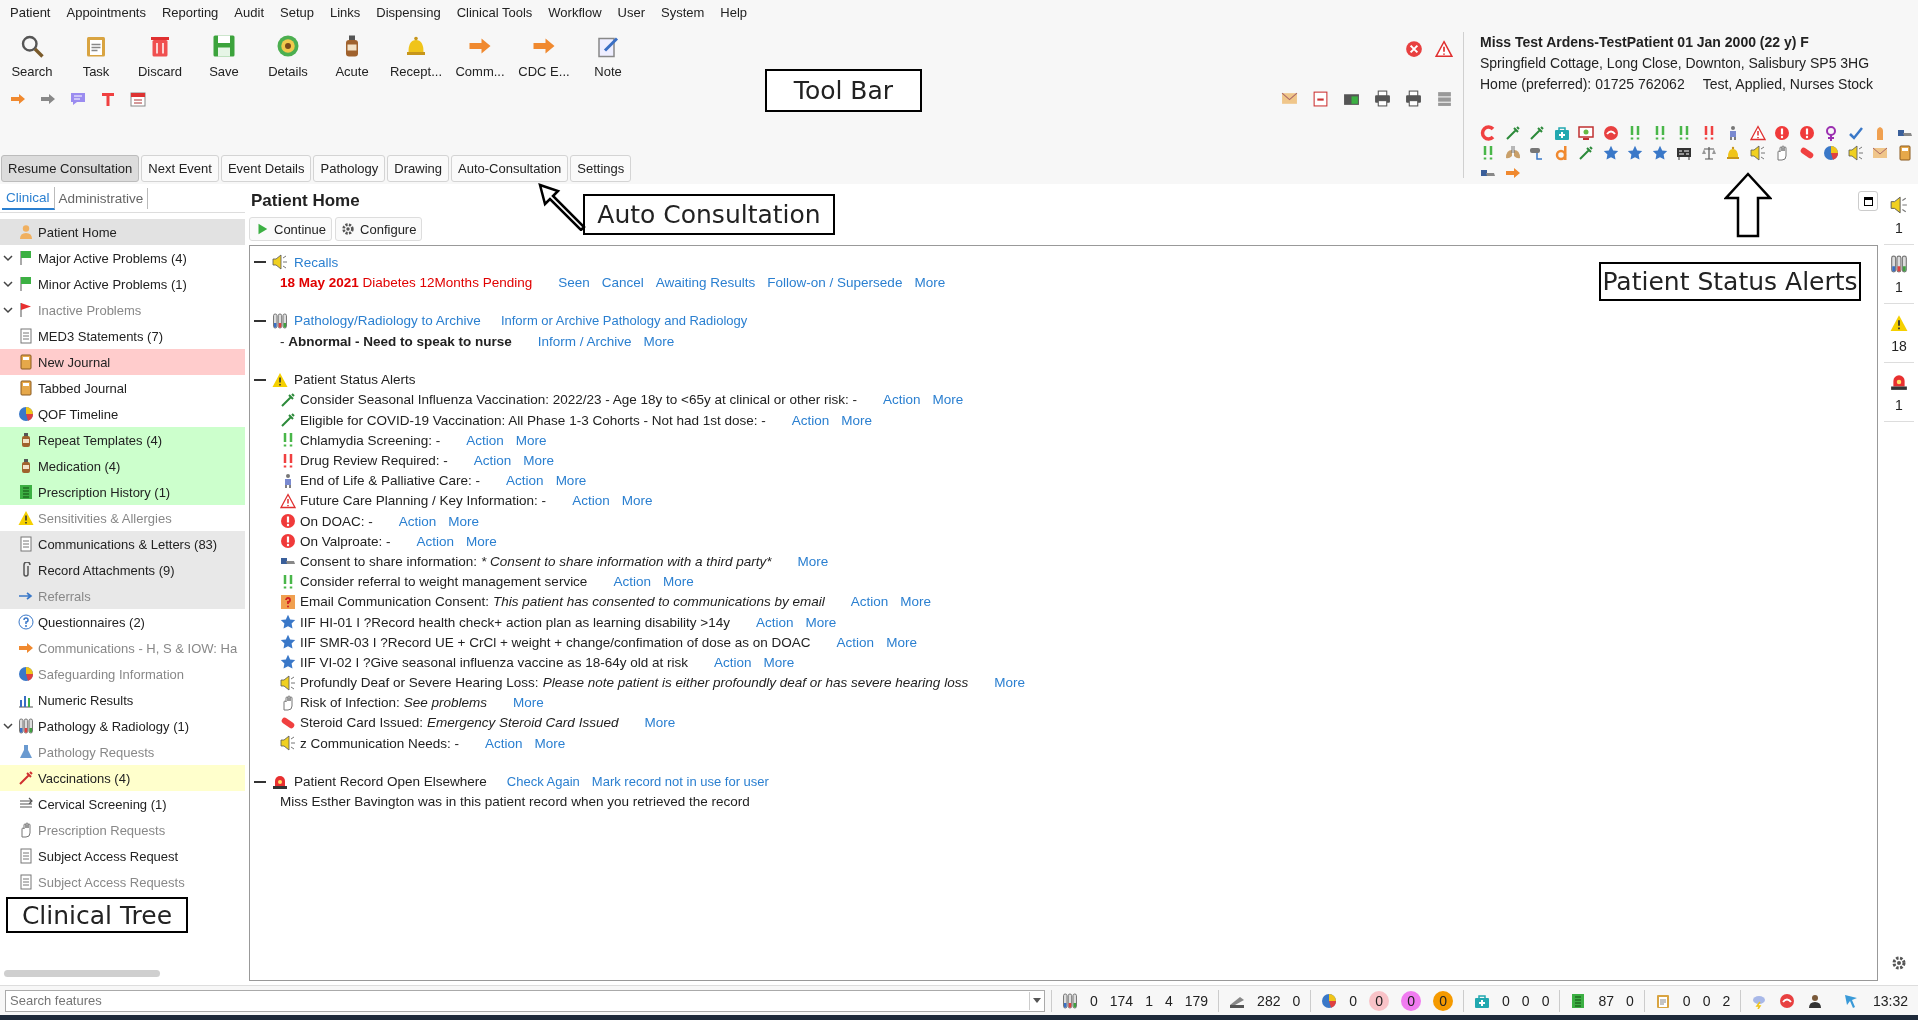  I want to click on toolbar-button: Note, so click(608, 56).